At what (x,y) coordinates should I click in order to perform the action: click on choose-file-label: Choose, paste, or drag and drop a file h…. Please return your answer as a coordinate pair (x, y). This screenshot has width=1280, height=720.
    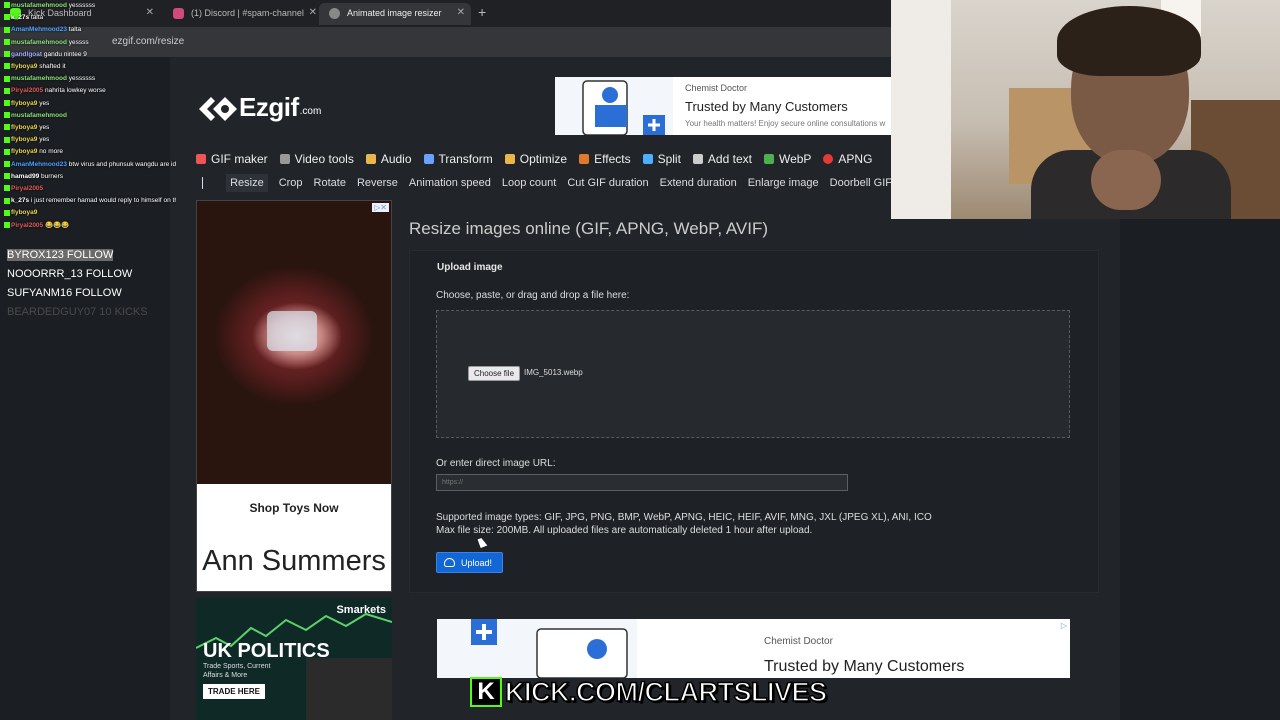
    Looking at the image, I should click on (533, 295).